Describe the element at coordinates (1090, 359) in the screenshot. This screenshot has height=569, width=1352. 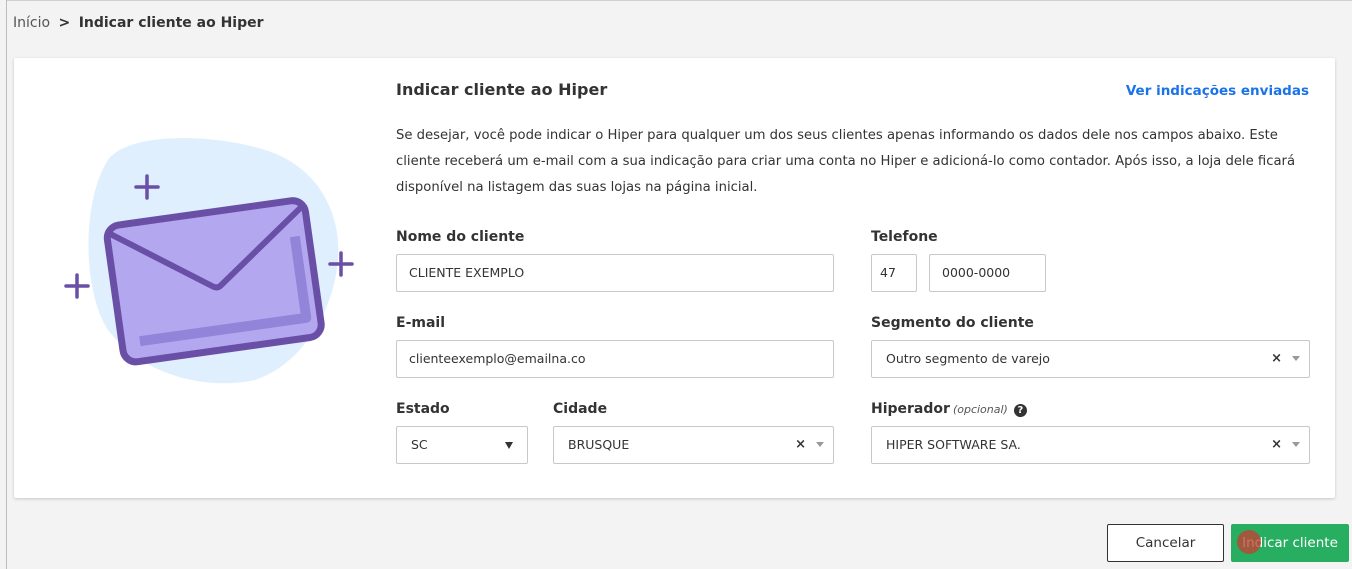
I see `segment-select: Outro segmento de varejo ×` at that location.